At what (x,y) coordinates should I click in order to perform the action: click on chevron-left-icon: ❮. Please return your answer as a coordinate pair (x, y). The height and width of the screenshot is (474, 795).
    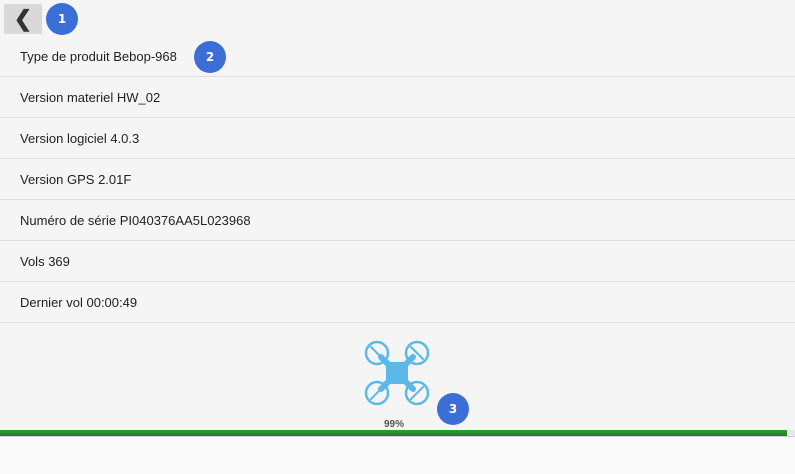
    Looking at the image, I should click on (23, 18).